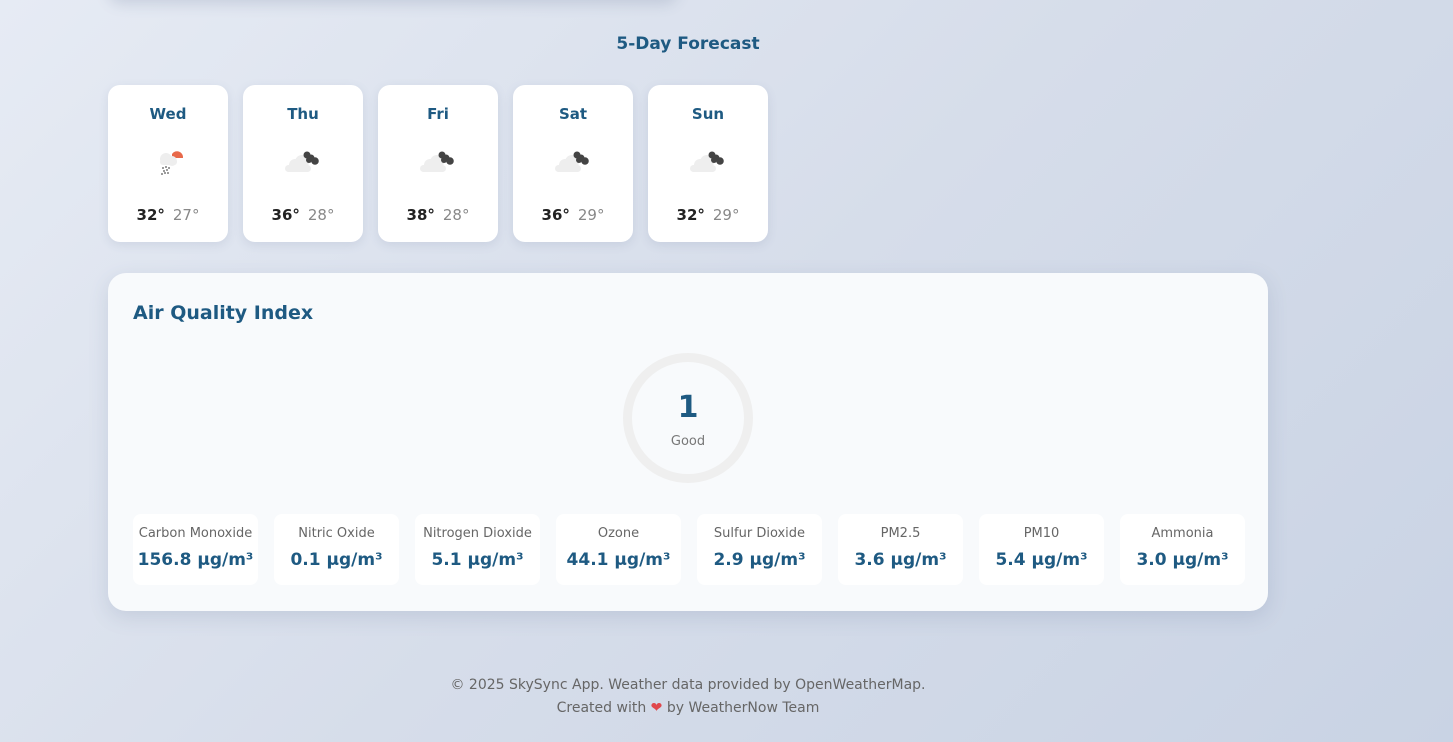 Image resolution: width=1453 pixels, height=742 pixels. What do you see at coordinates (186, 215) in the screenshot?
I see `temp-low: 27°` at bounding box center [186, 215].